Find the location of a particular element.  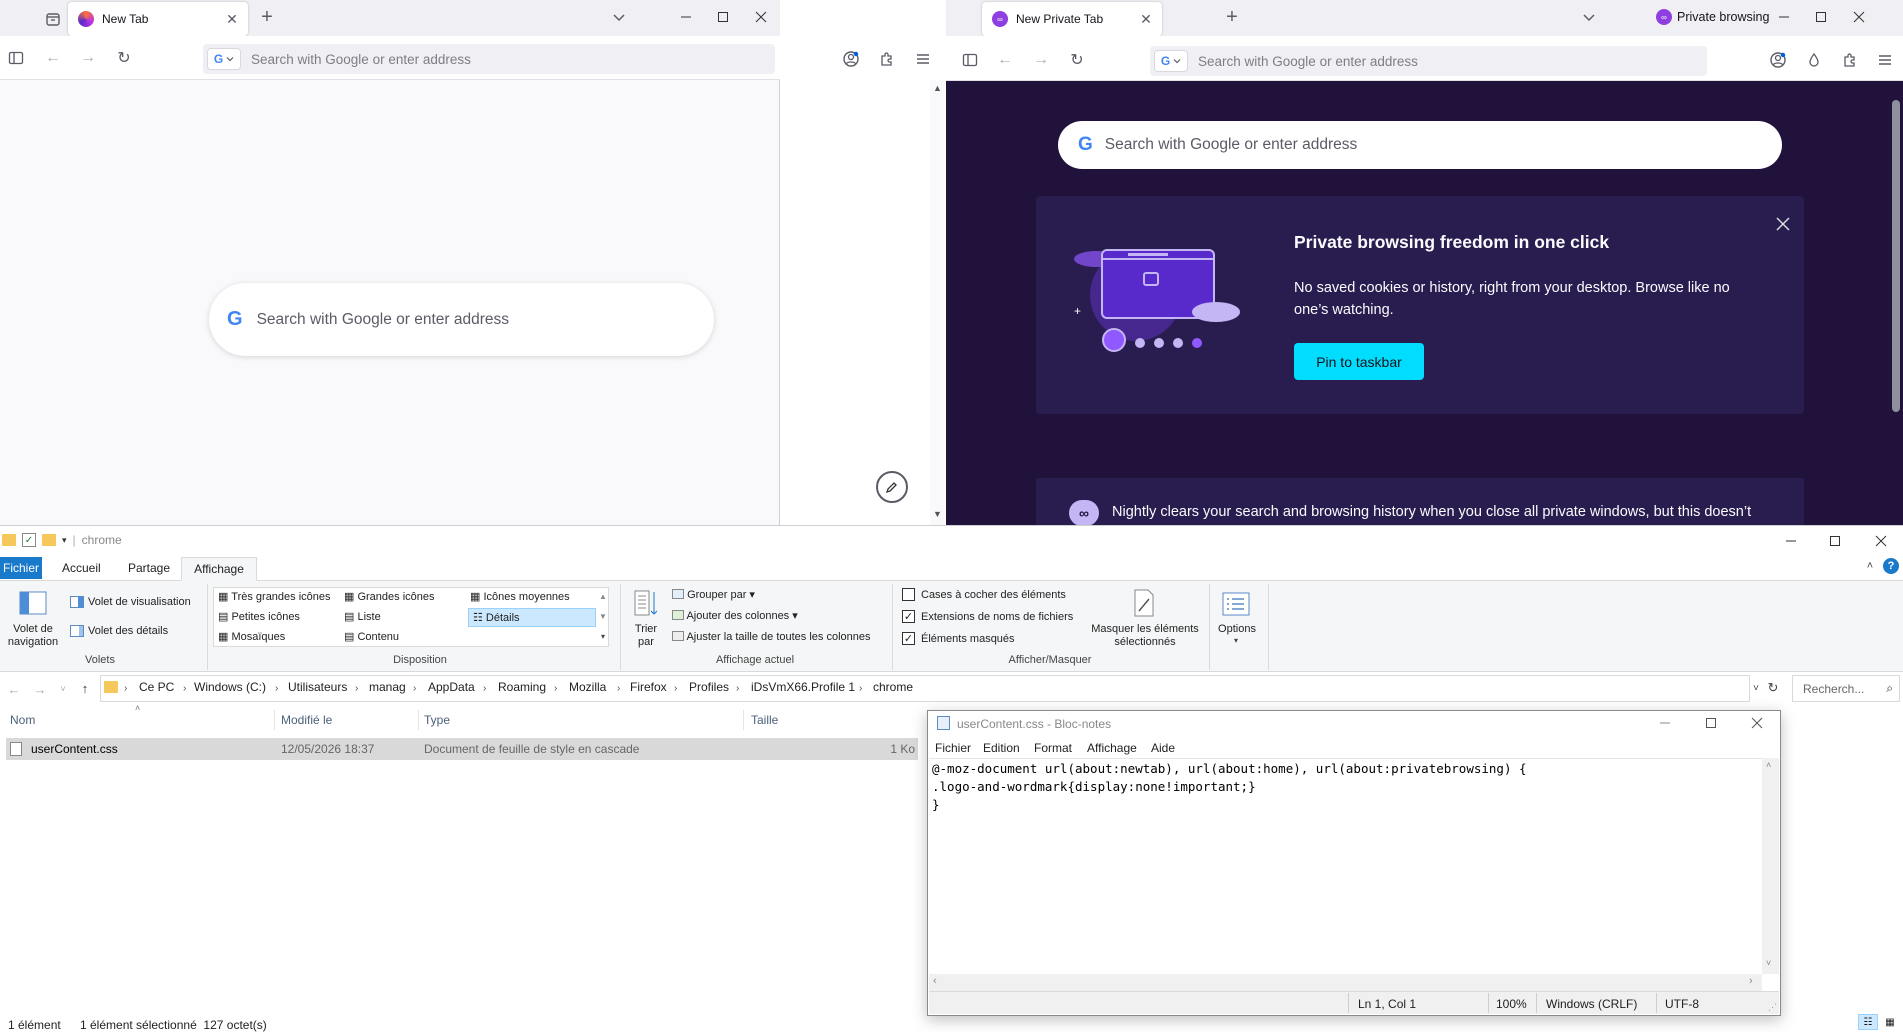

scroll-up-arrow-icon: ˄ is located at coordinates (1768, 765).